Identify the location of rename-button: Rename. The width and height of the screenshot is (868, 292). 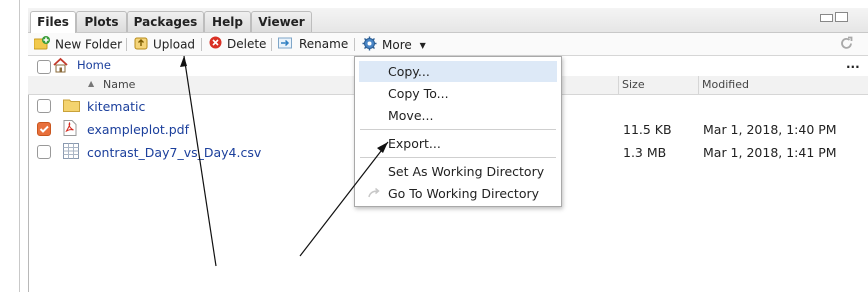
(313, 44).